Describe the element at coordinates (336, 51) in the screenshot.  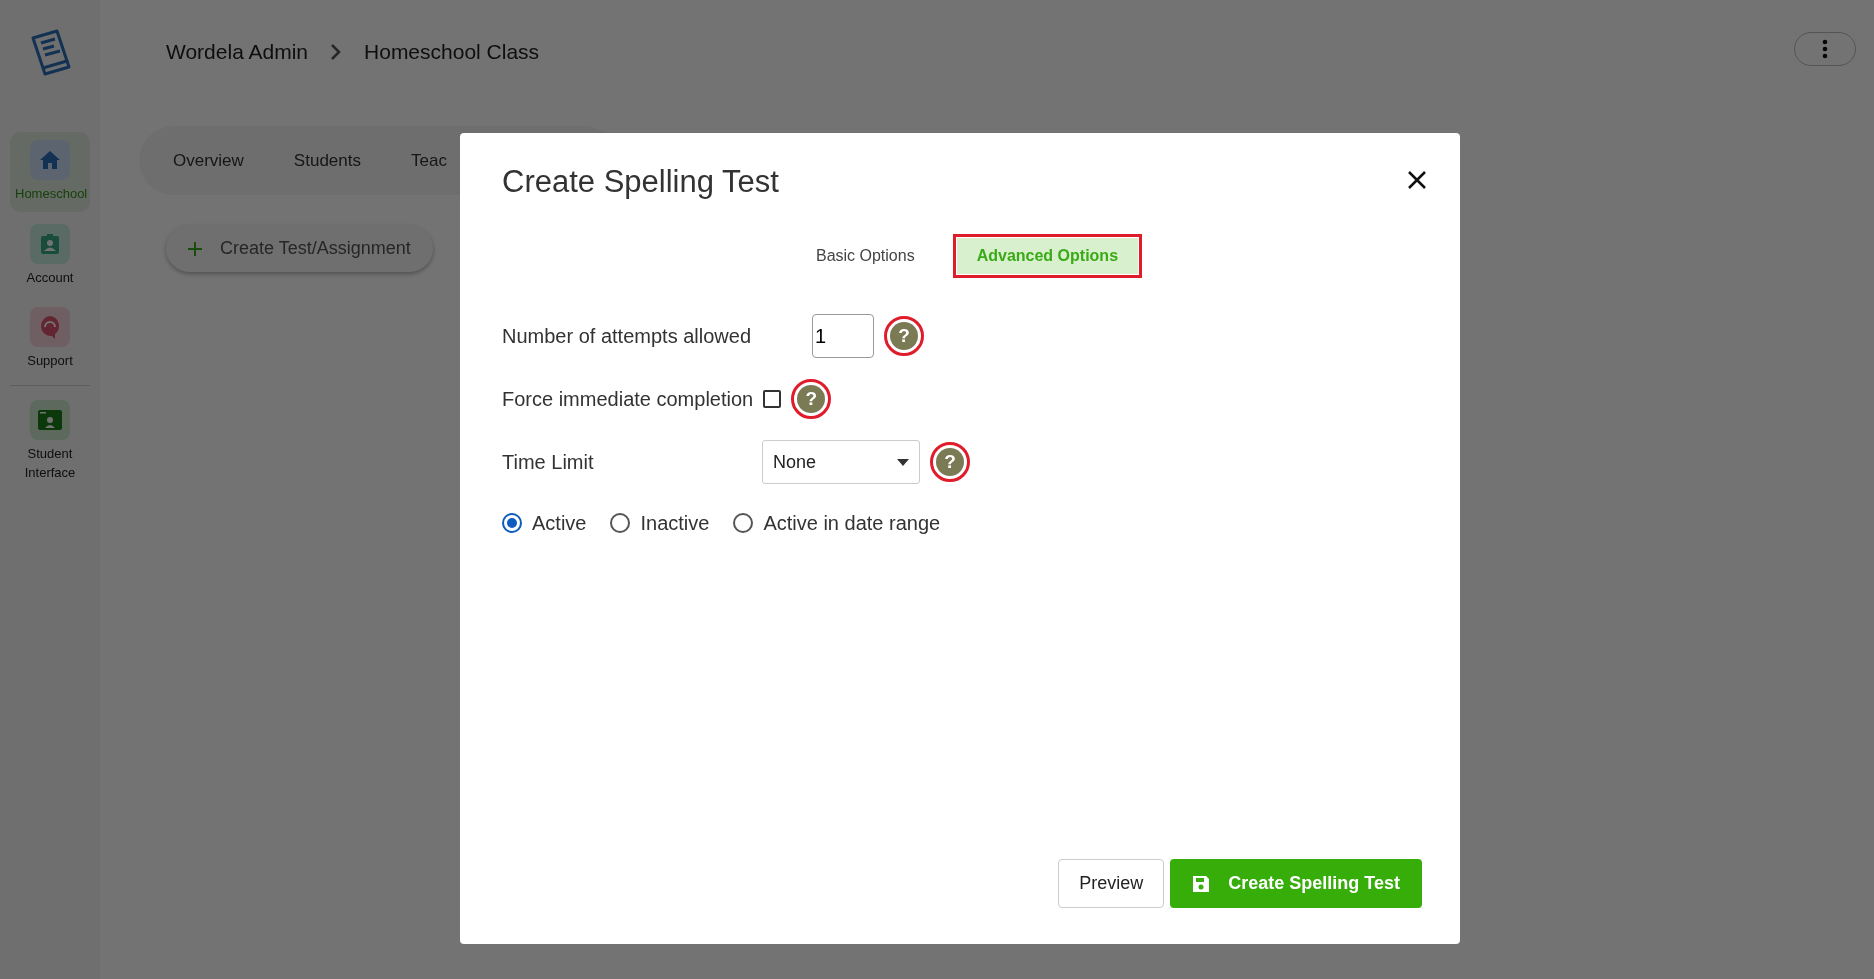
I see `chevron-icon` at that location.